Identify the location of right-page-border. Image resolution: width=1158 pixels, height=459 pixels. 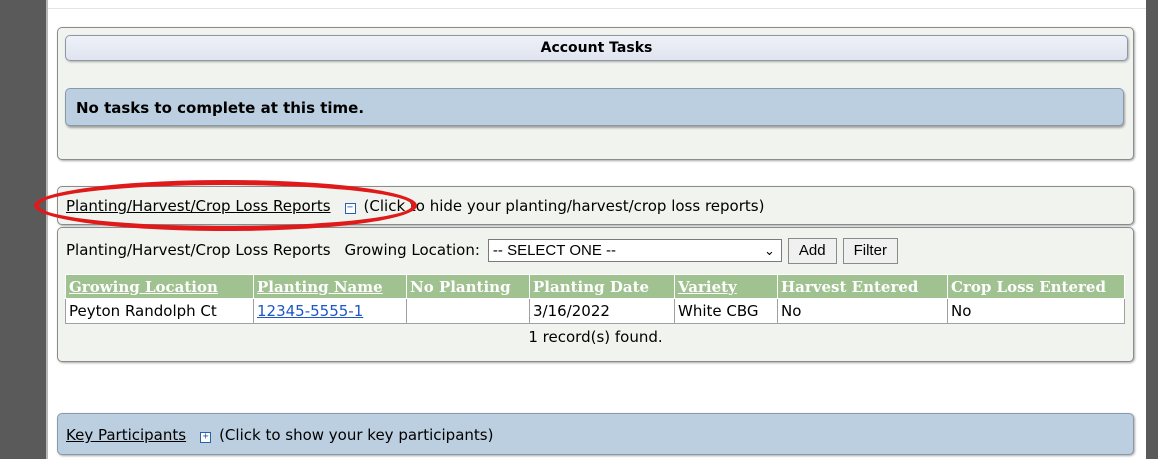
(1152, 229).